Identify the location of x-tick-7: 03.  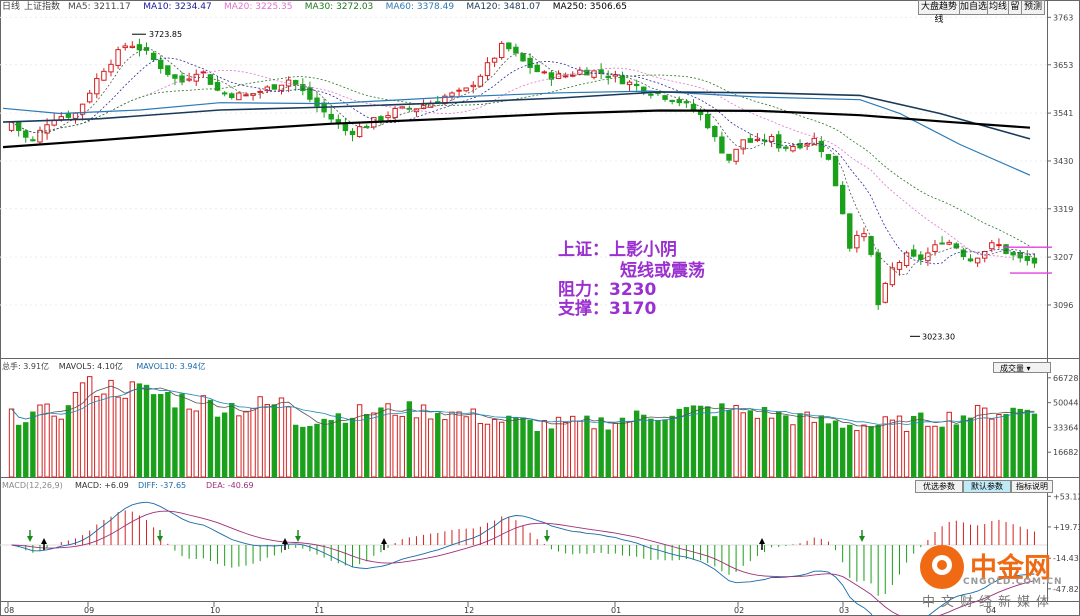
(844, 610).